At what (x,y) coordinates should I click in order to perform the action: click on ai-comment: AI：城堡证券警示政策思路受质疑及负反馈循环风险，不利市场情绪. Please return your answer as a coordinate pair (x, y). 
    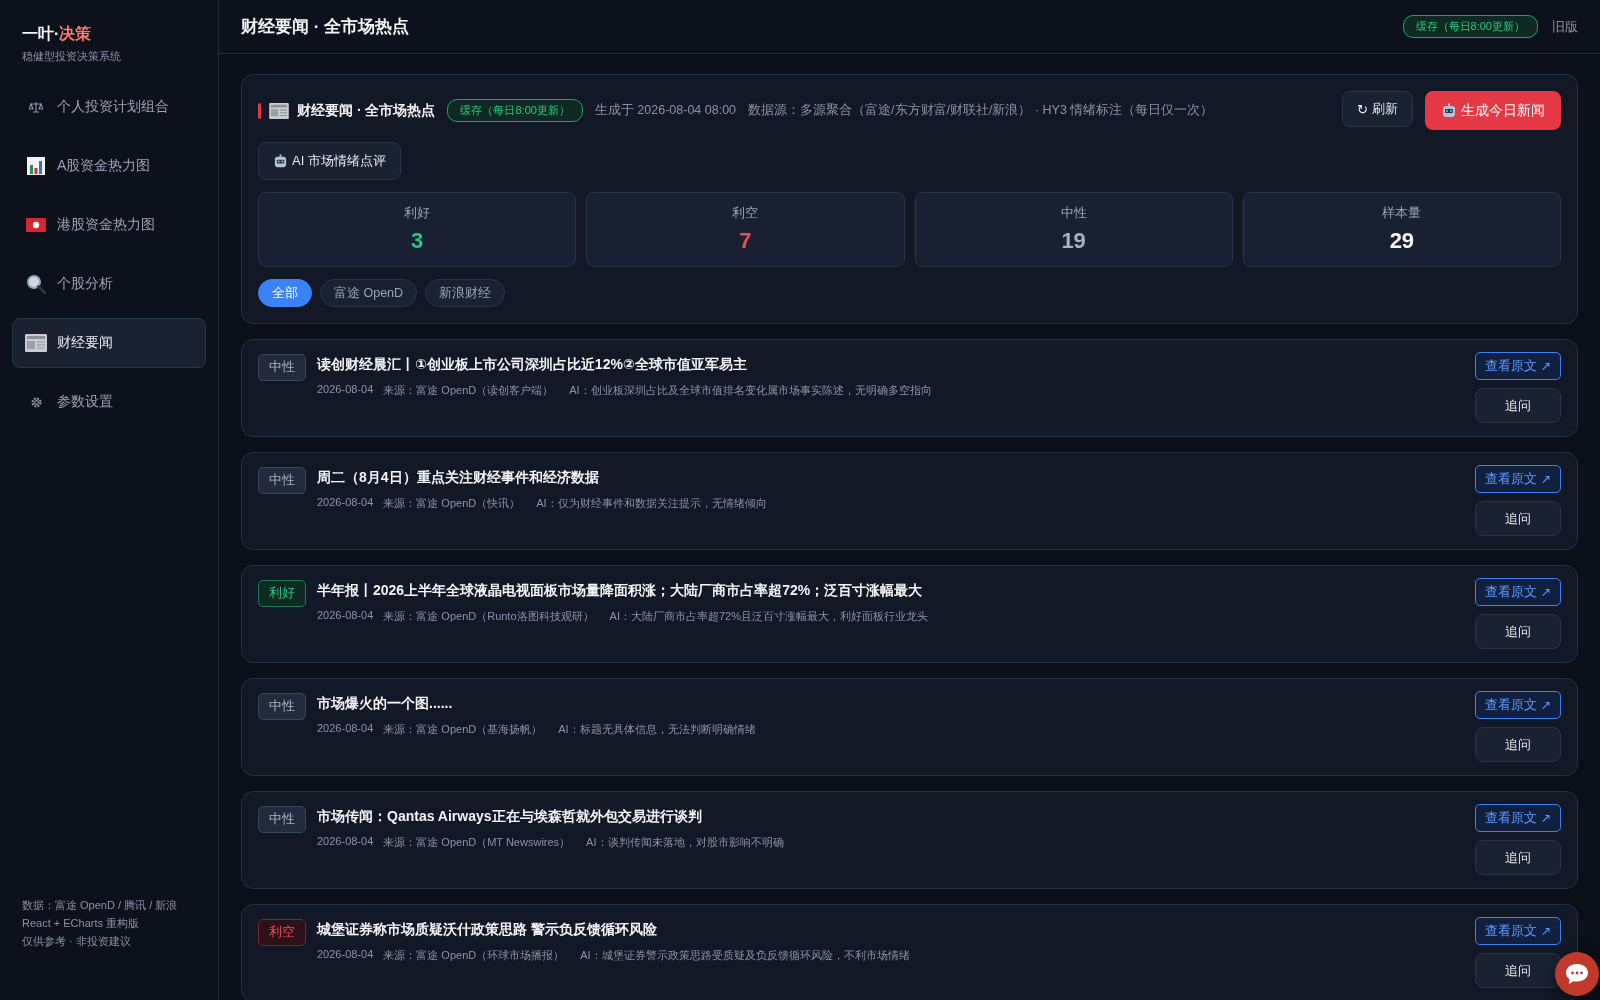
    Looking at the image, I should click on (745, 955).